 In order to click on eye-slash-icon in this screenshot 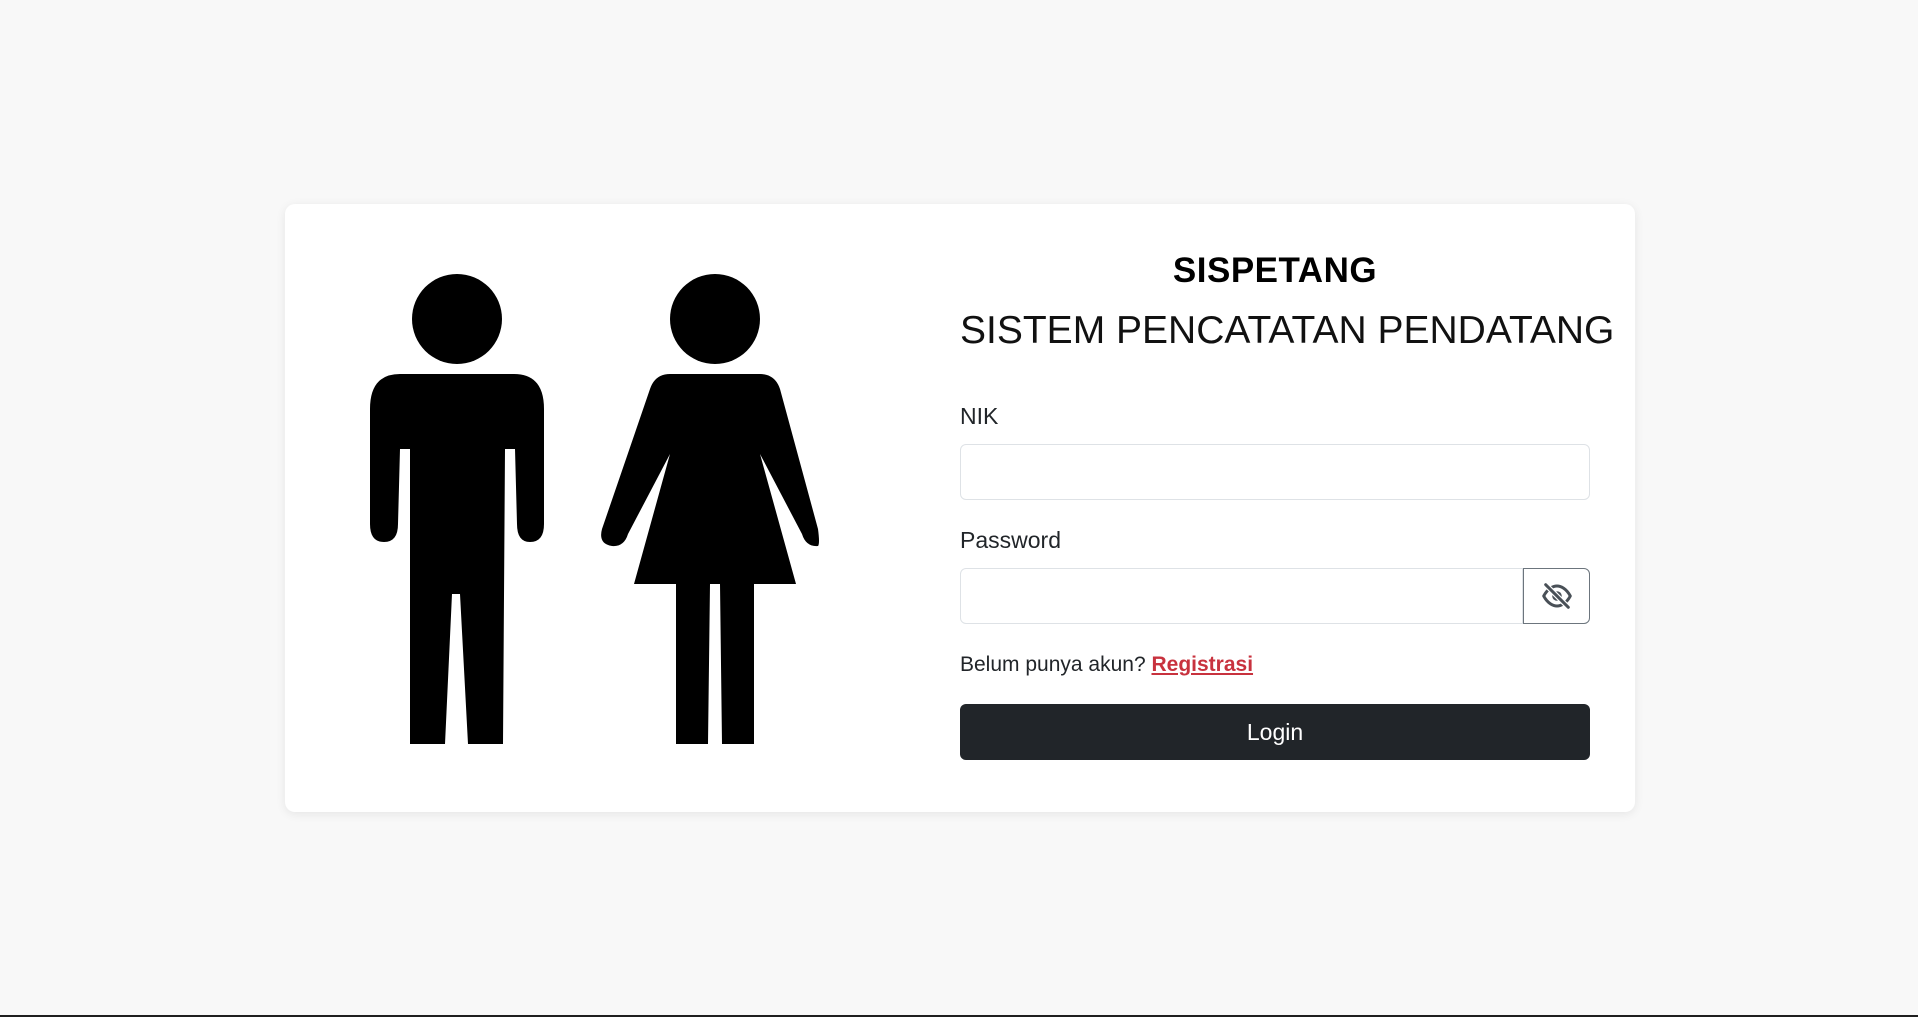, I will do `click(1556, 596)`.